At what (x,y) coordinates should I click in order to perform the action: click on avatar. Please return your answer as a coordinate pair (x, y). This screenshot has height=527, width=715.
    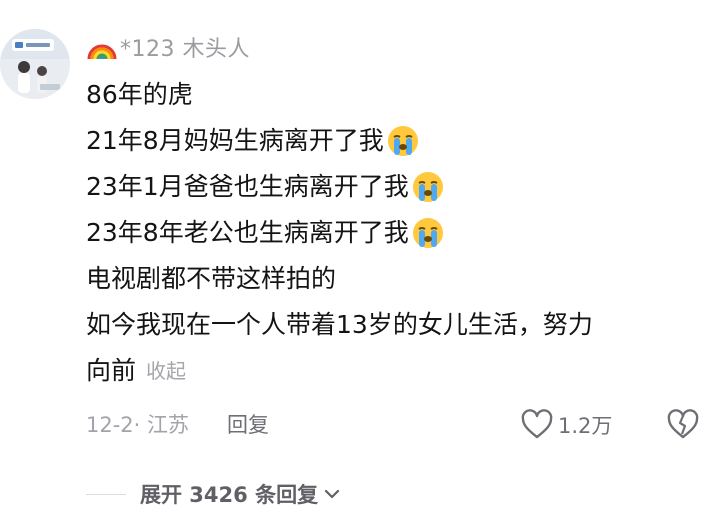
    Looking at the image, I should click on (35, 64).